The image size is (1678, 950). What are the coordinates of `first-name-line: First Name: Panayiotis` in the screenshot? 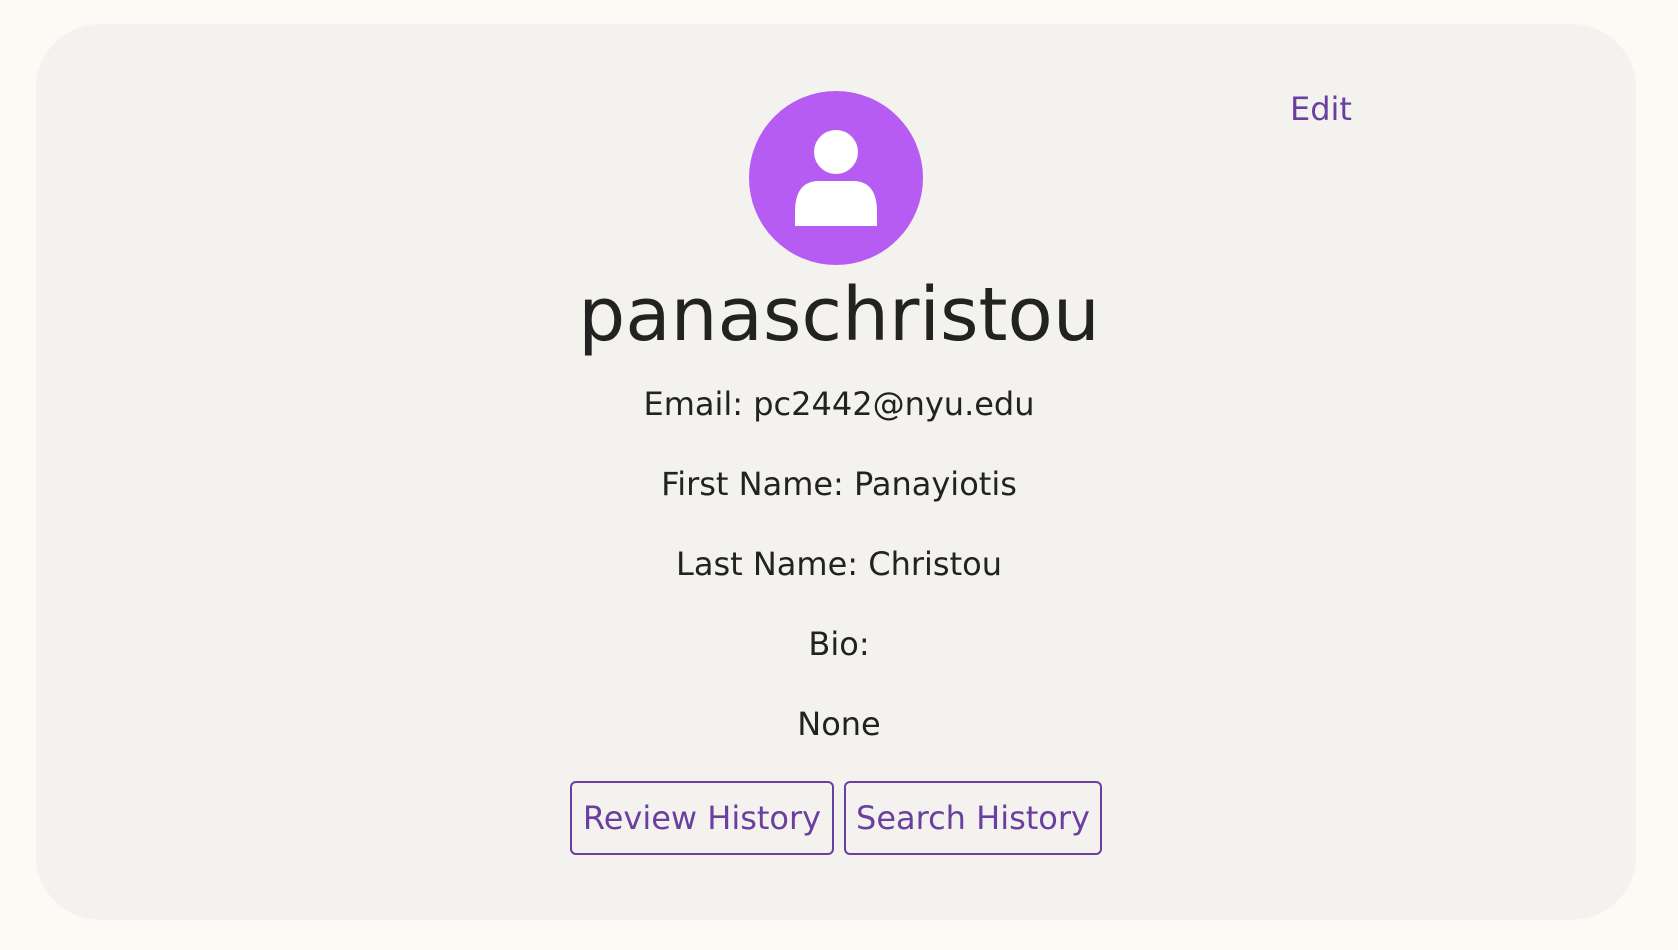 It's located at (839, 484).